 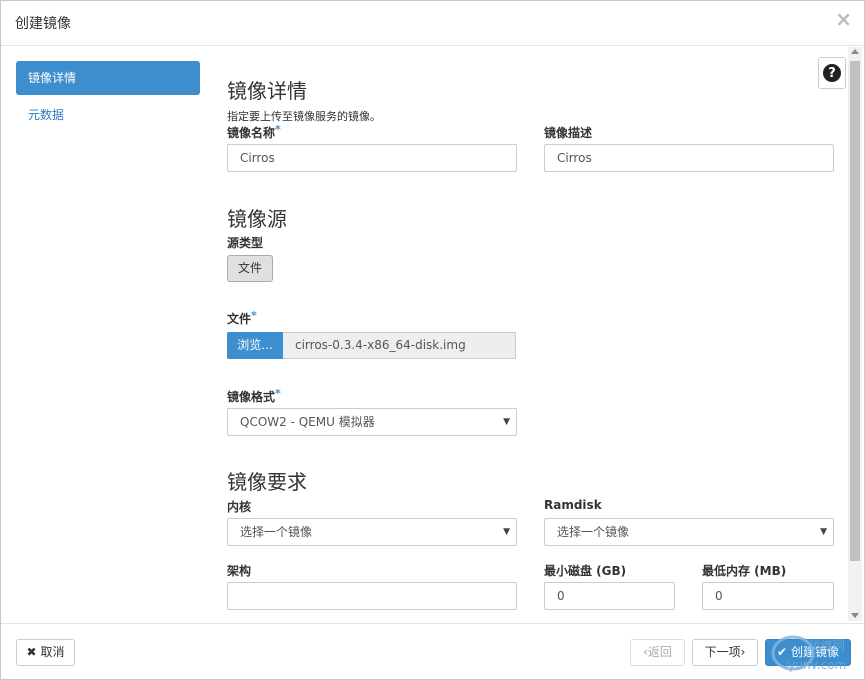 What do you see at coordinates (245, 243) in the screenshot?
I see `source-type-label: 源类型` at bounding box center [245, 243].